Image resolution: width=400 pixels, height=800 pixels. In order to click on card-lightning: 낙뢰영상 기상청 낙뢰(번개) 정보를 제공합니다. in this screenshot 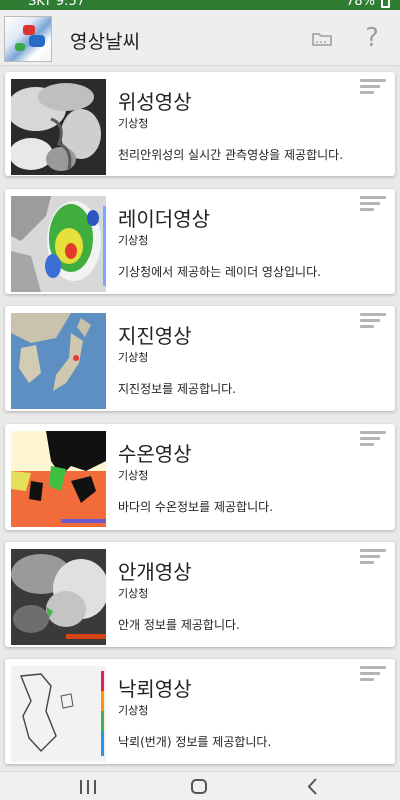, I will do `click(200, 711)`.